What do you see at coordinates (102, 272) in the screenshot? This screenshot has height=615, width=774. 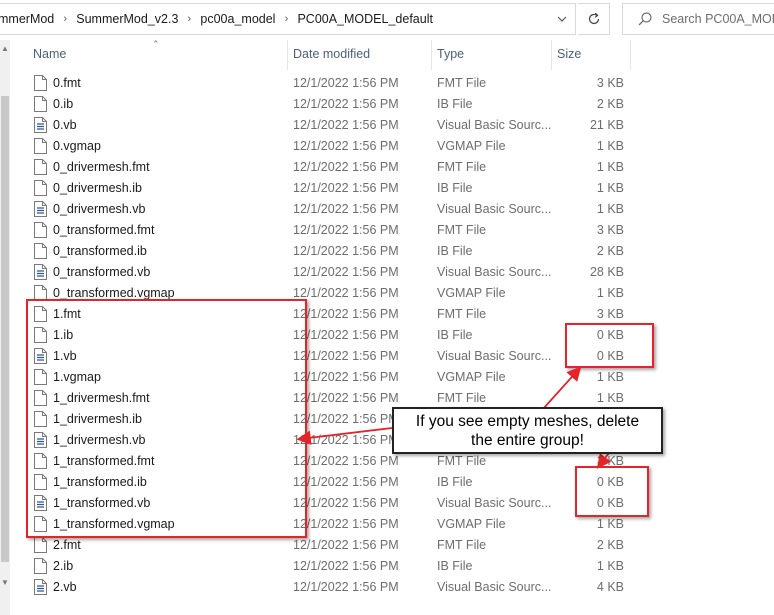 I see `file-name: 0_transformed.vb` at bounding box center [102, 272].